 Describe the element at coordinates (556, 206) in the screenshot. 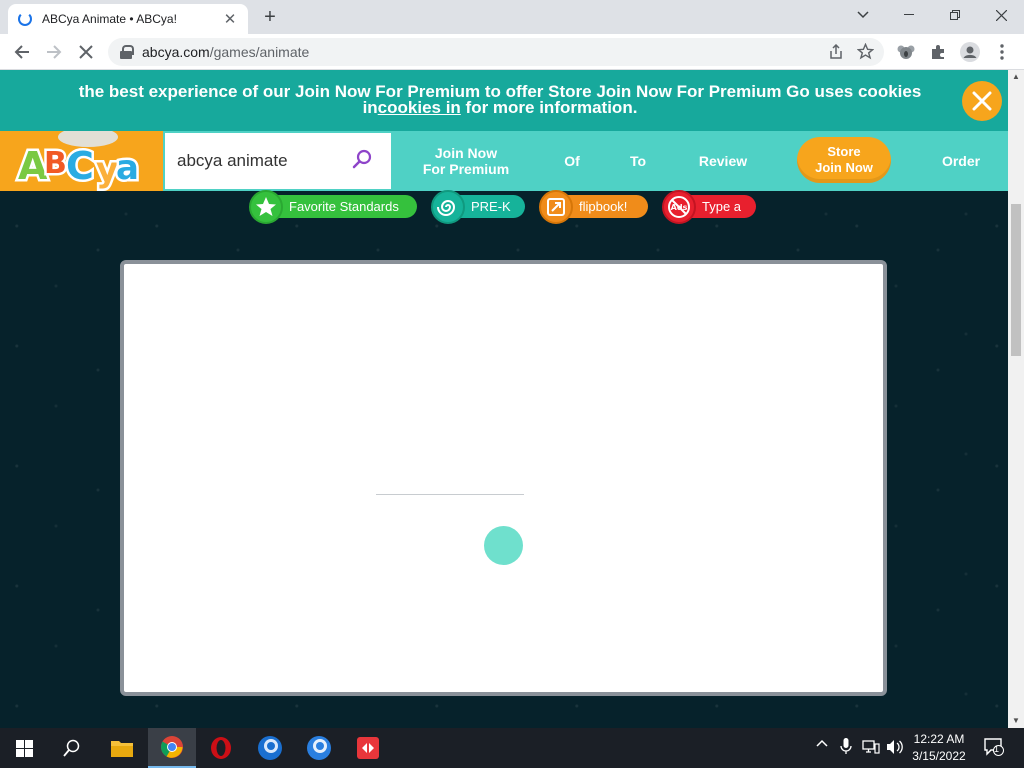

I see `expand-icon` at that location.